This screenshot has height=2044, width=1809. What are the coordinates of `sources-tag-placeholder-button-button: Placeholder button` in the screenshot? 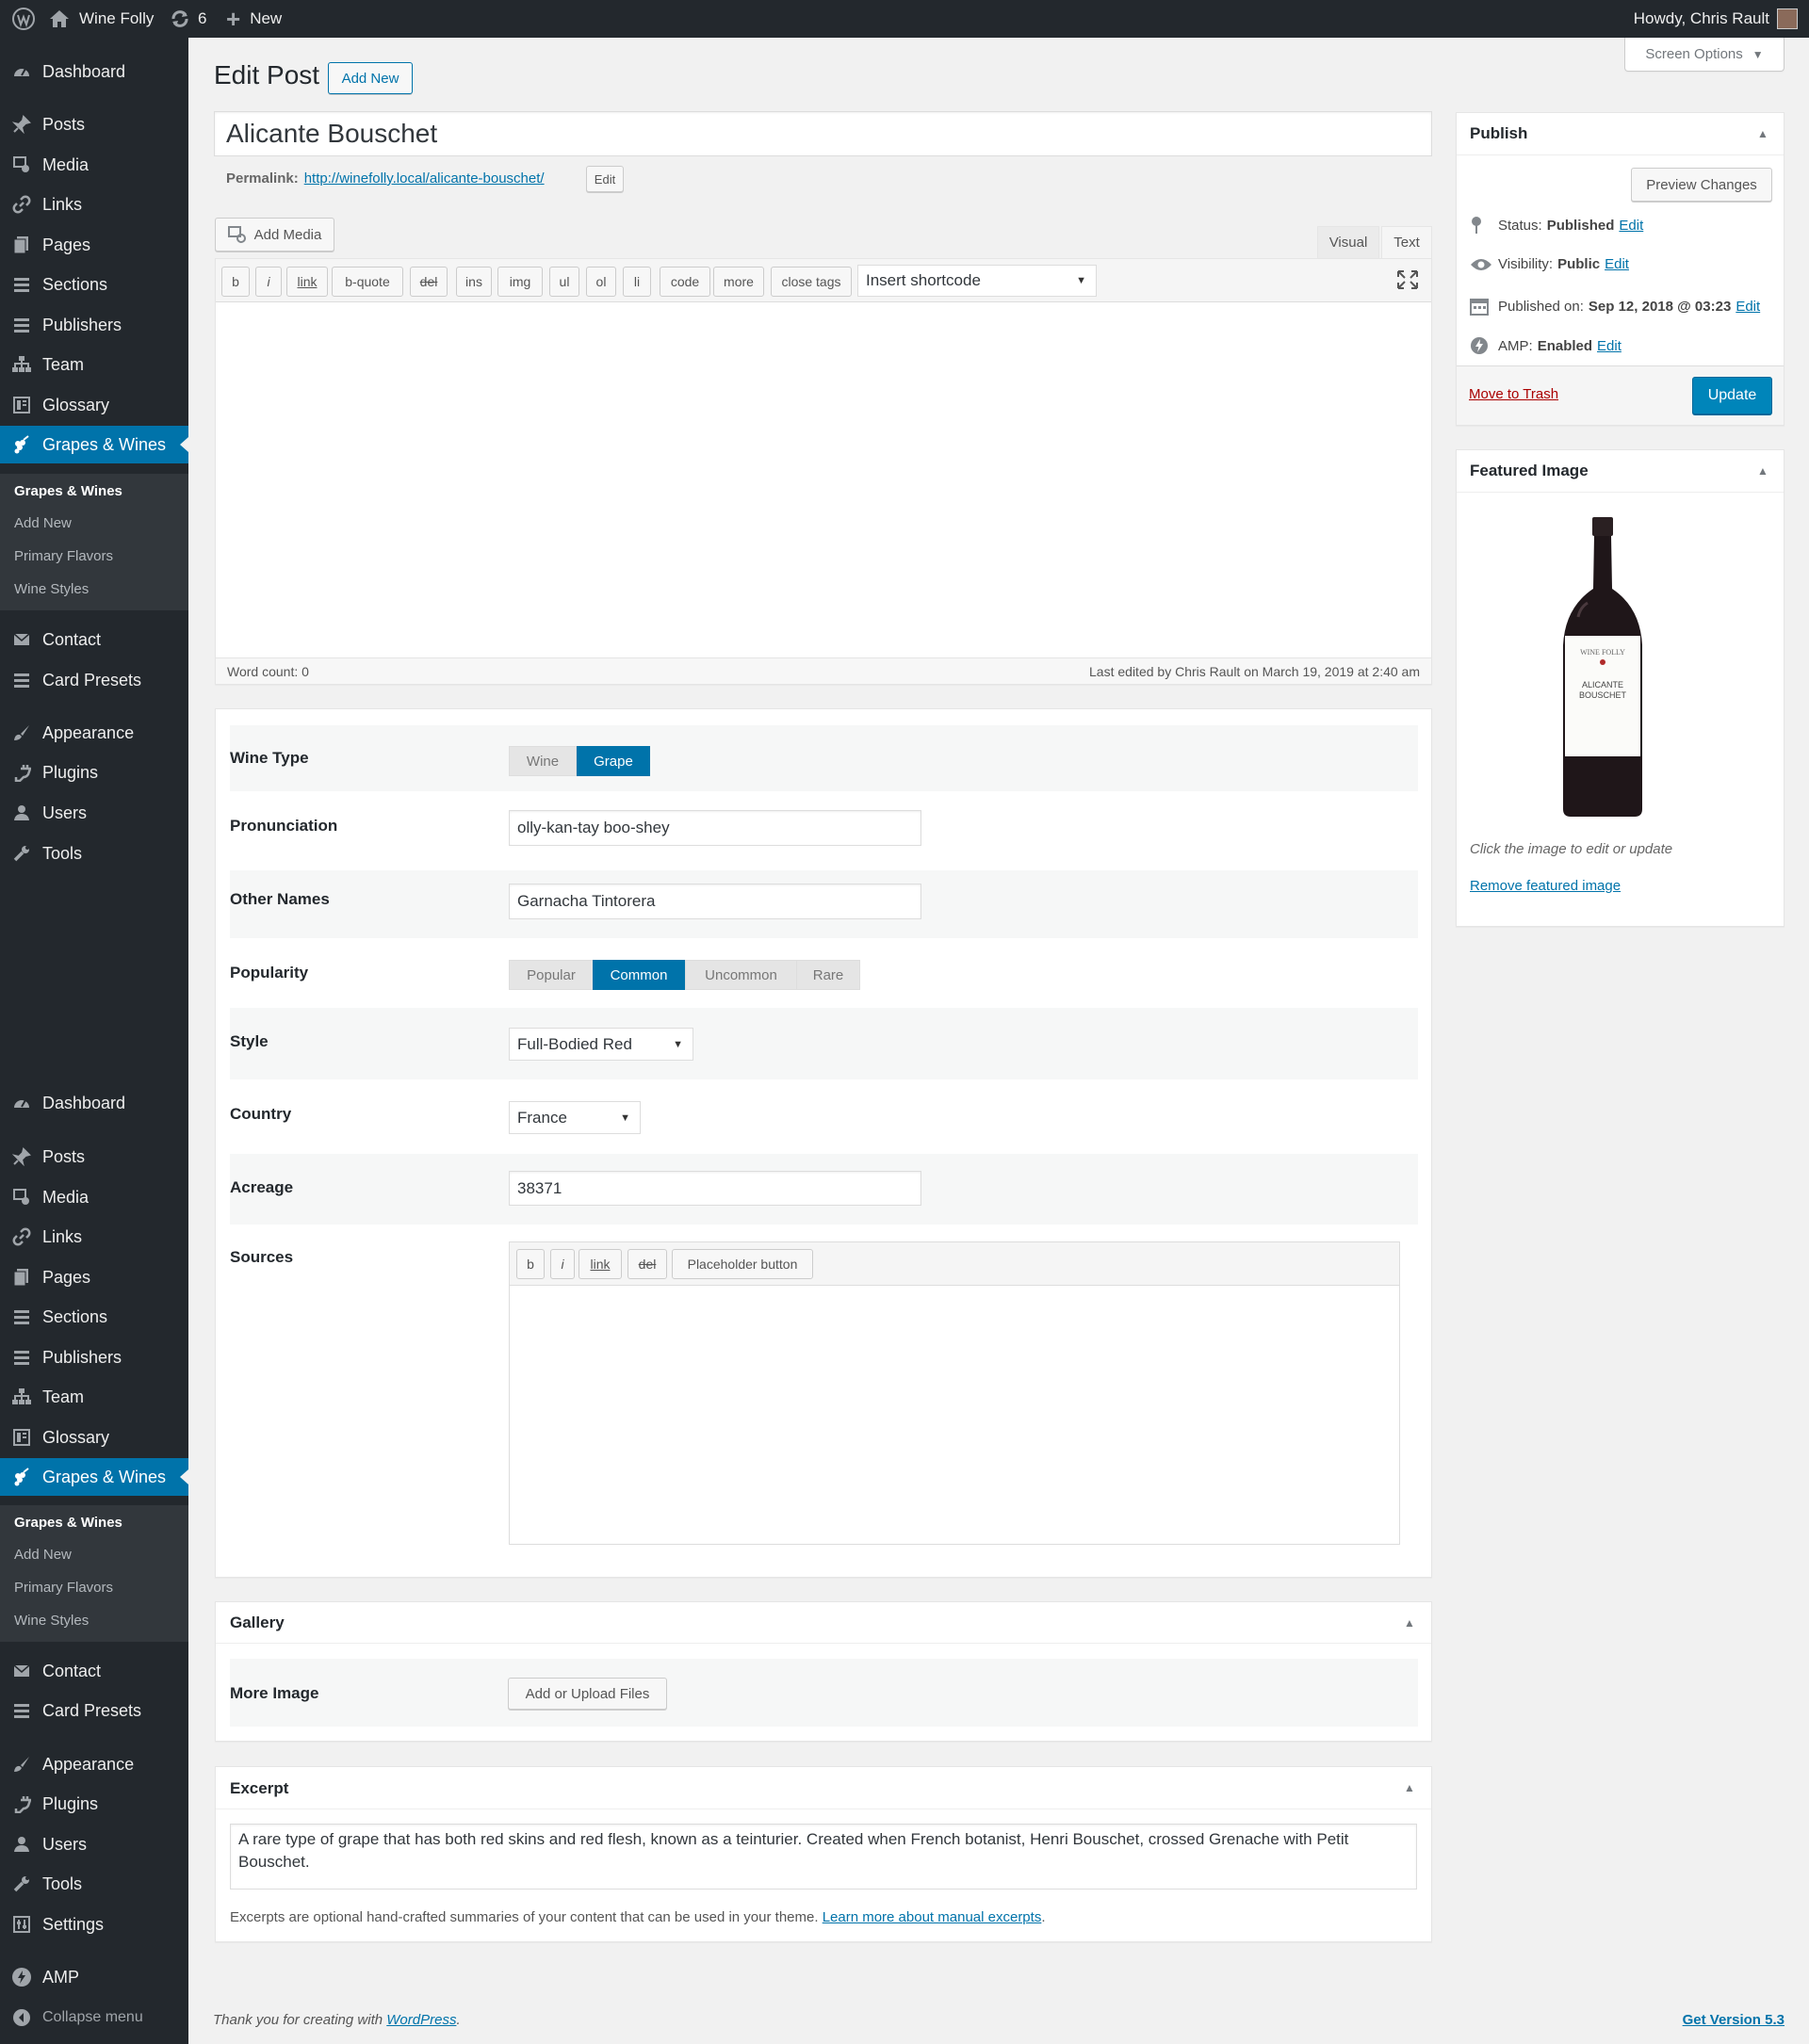 It's located at (742, 1264).